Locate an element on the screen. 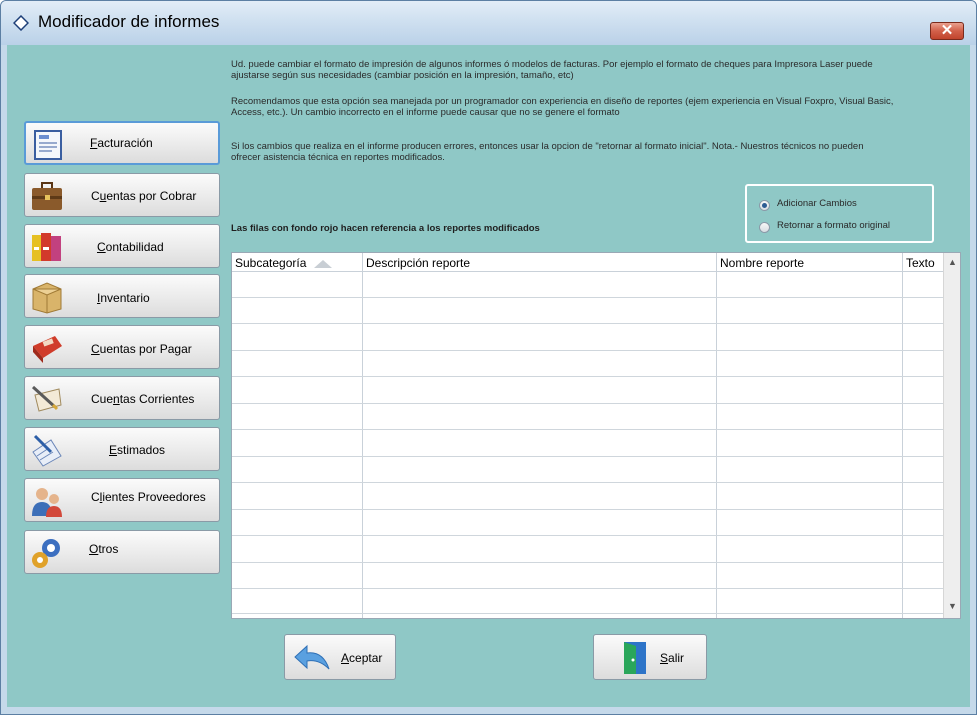  revert-format-label: Retornar a formato original is located at coordinates (833, 225).